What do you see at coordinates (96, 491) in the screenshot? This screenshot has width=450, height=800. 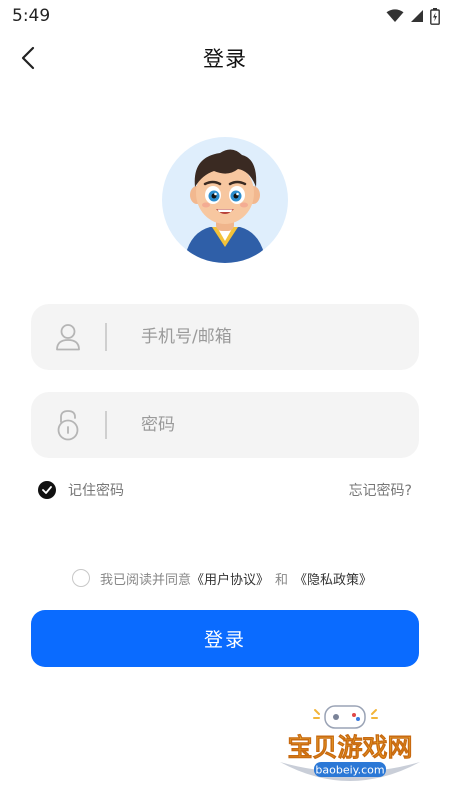 I see `remember-password-label: 记住密码` at bounding box center [96, 491].